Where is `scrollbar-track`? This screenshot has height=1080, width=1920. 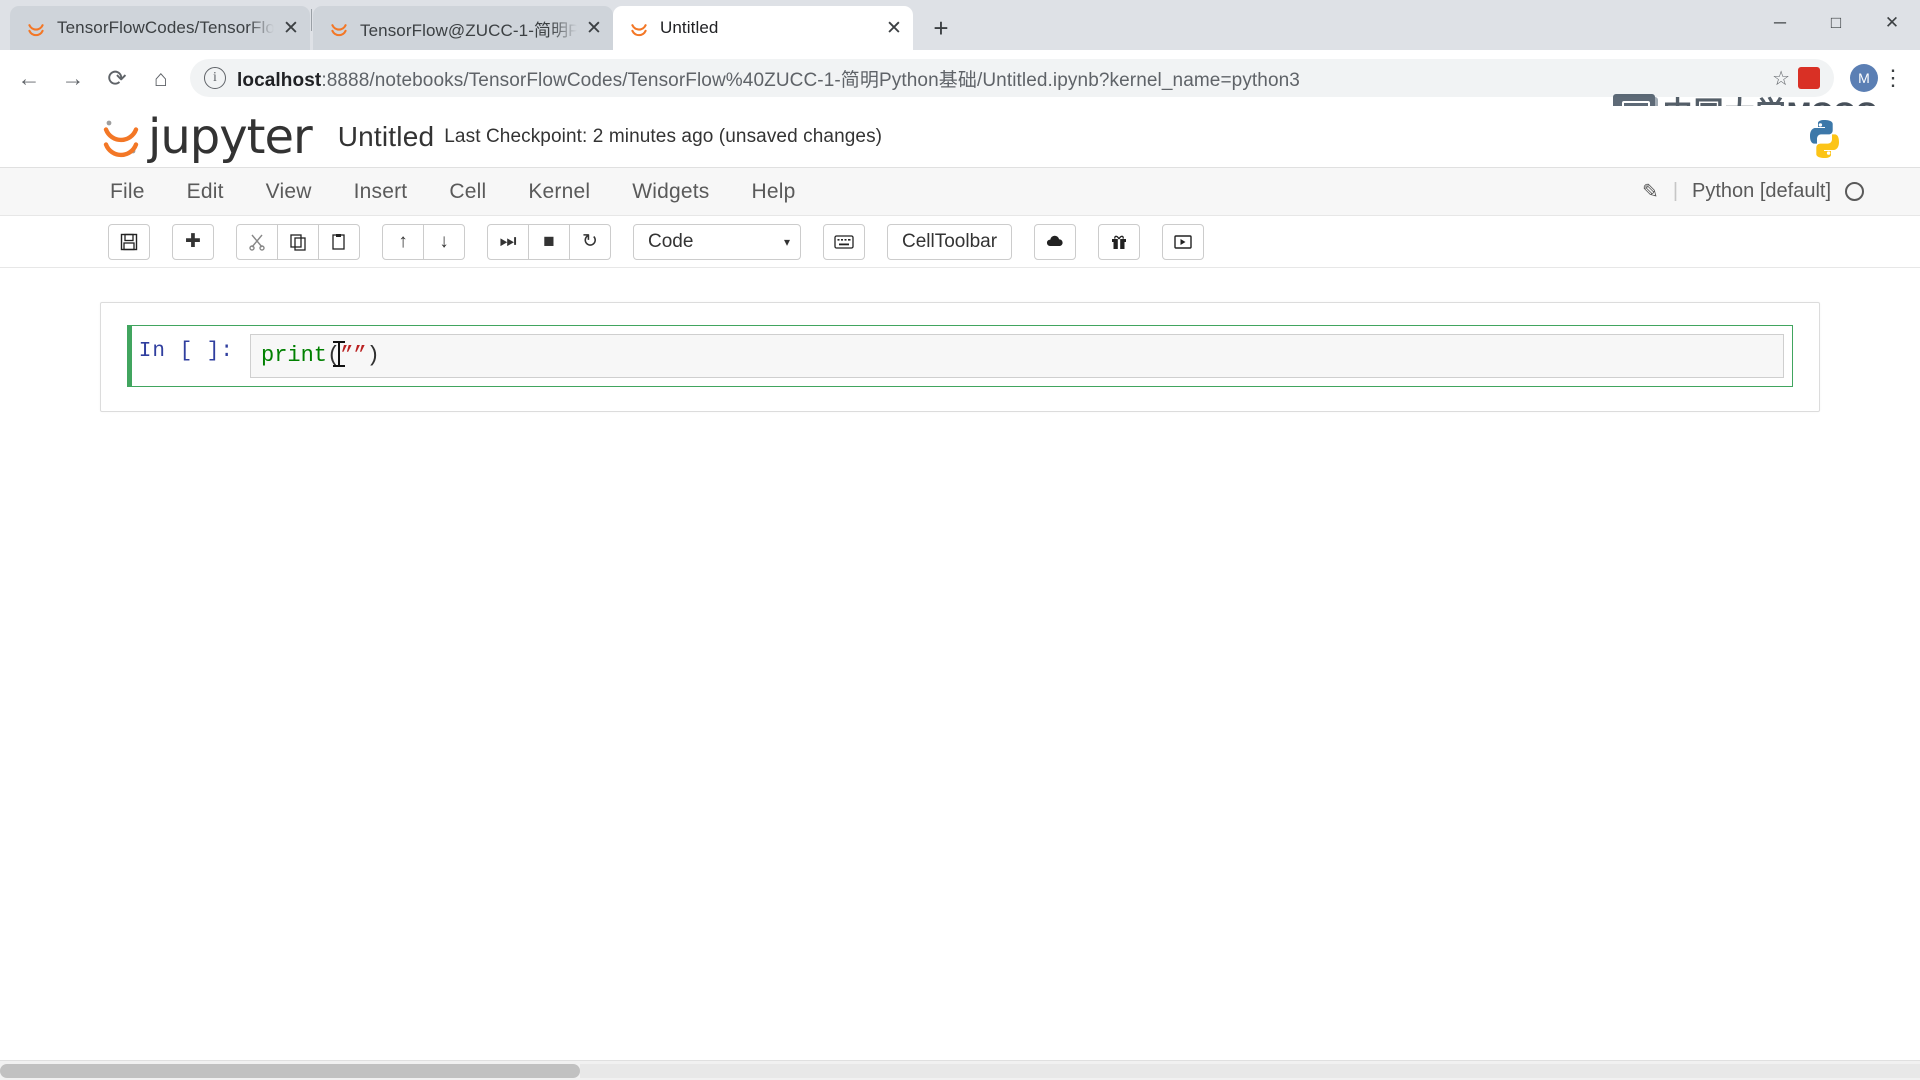
scrollbar-track is located at coordinates (1250, 1071).